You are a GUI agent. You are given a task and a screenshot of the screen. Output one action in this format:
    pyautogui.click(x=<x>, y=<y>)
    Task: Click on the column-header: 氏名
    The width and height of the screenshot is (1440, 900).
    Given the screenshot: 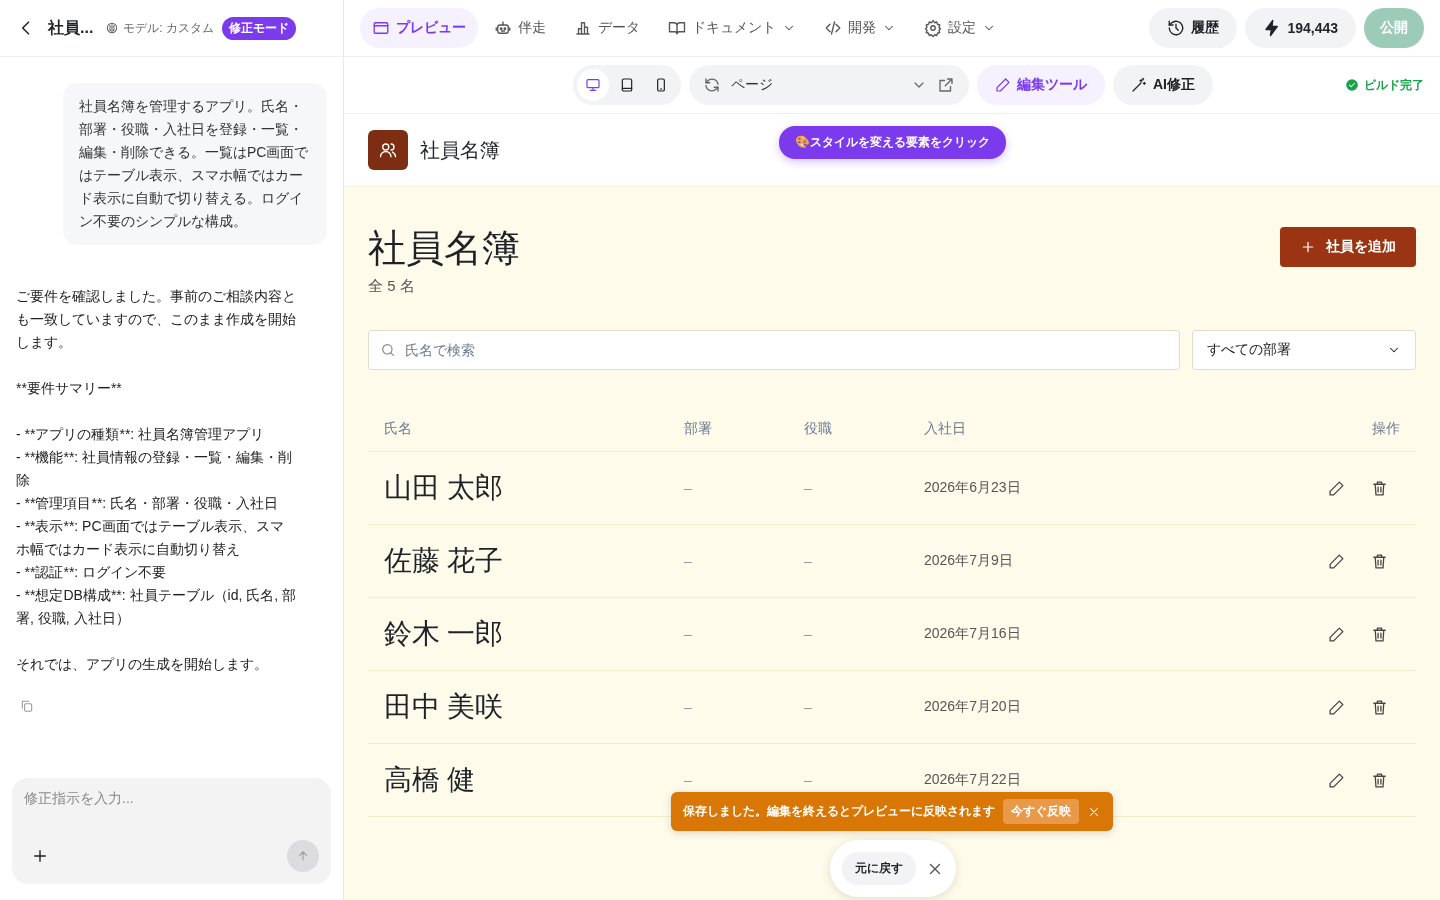 What is the action you would take?
    pyautogui.click(x=398, y=428)
    